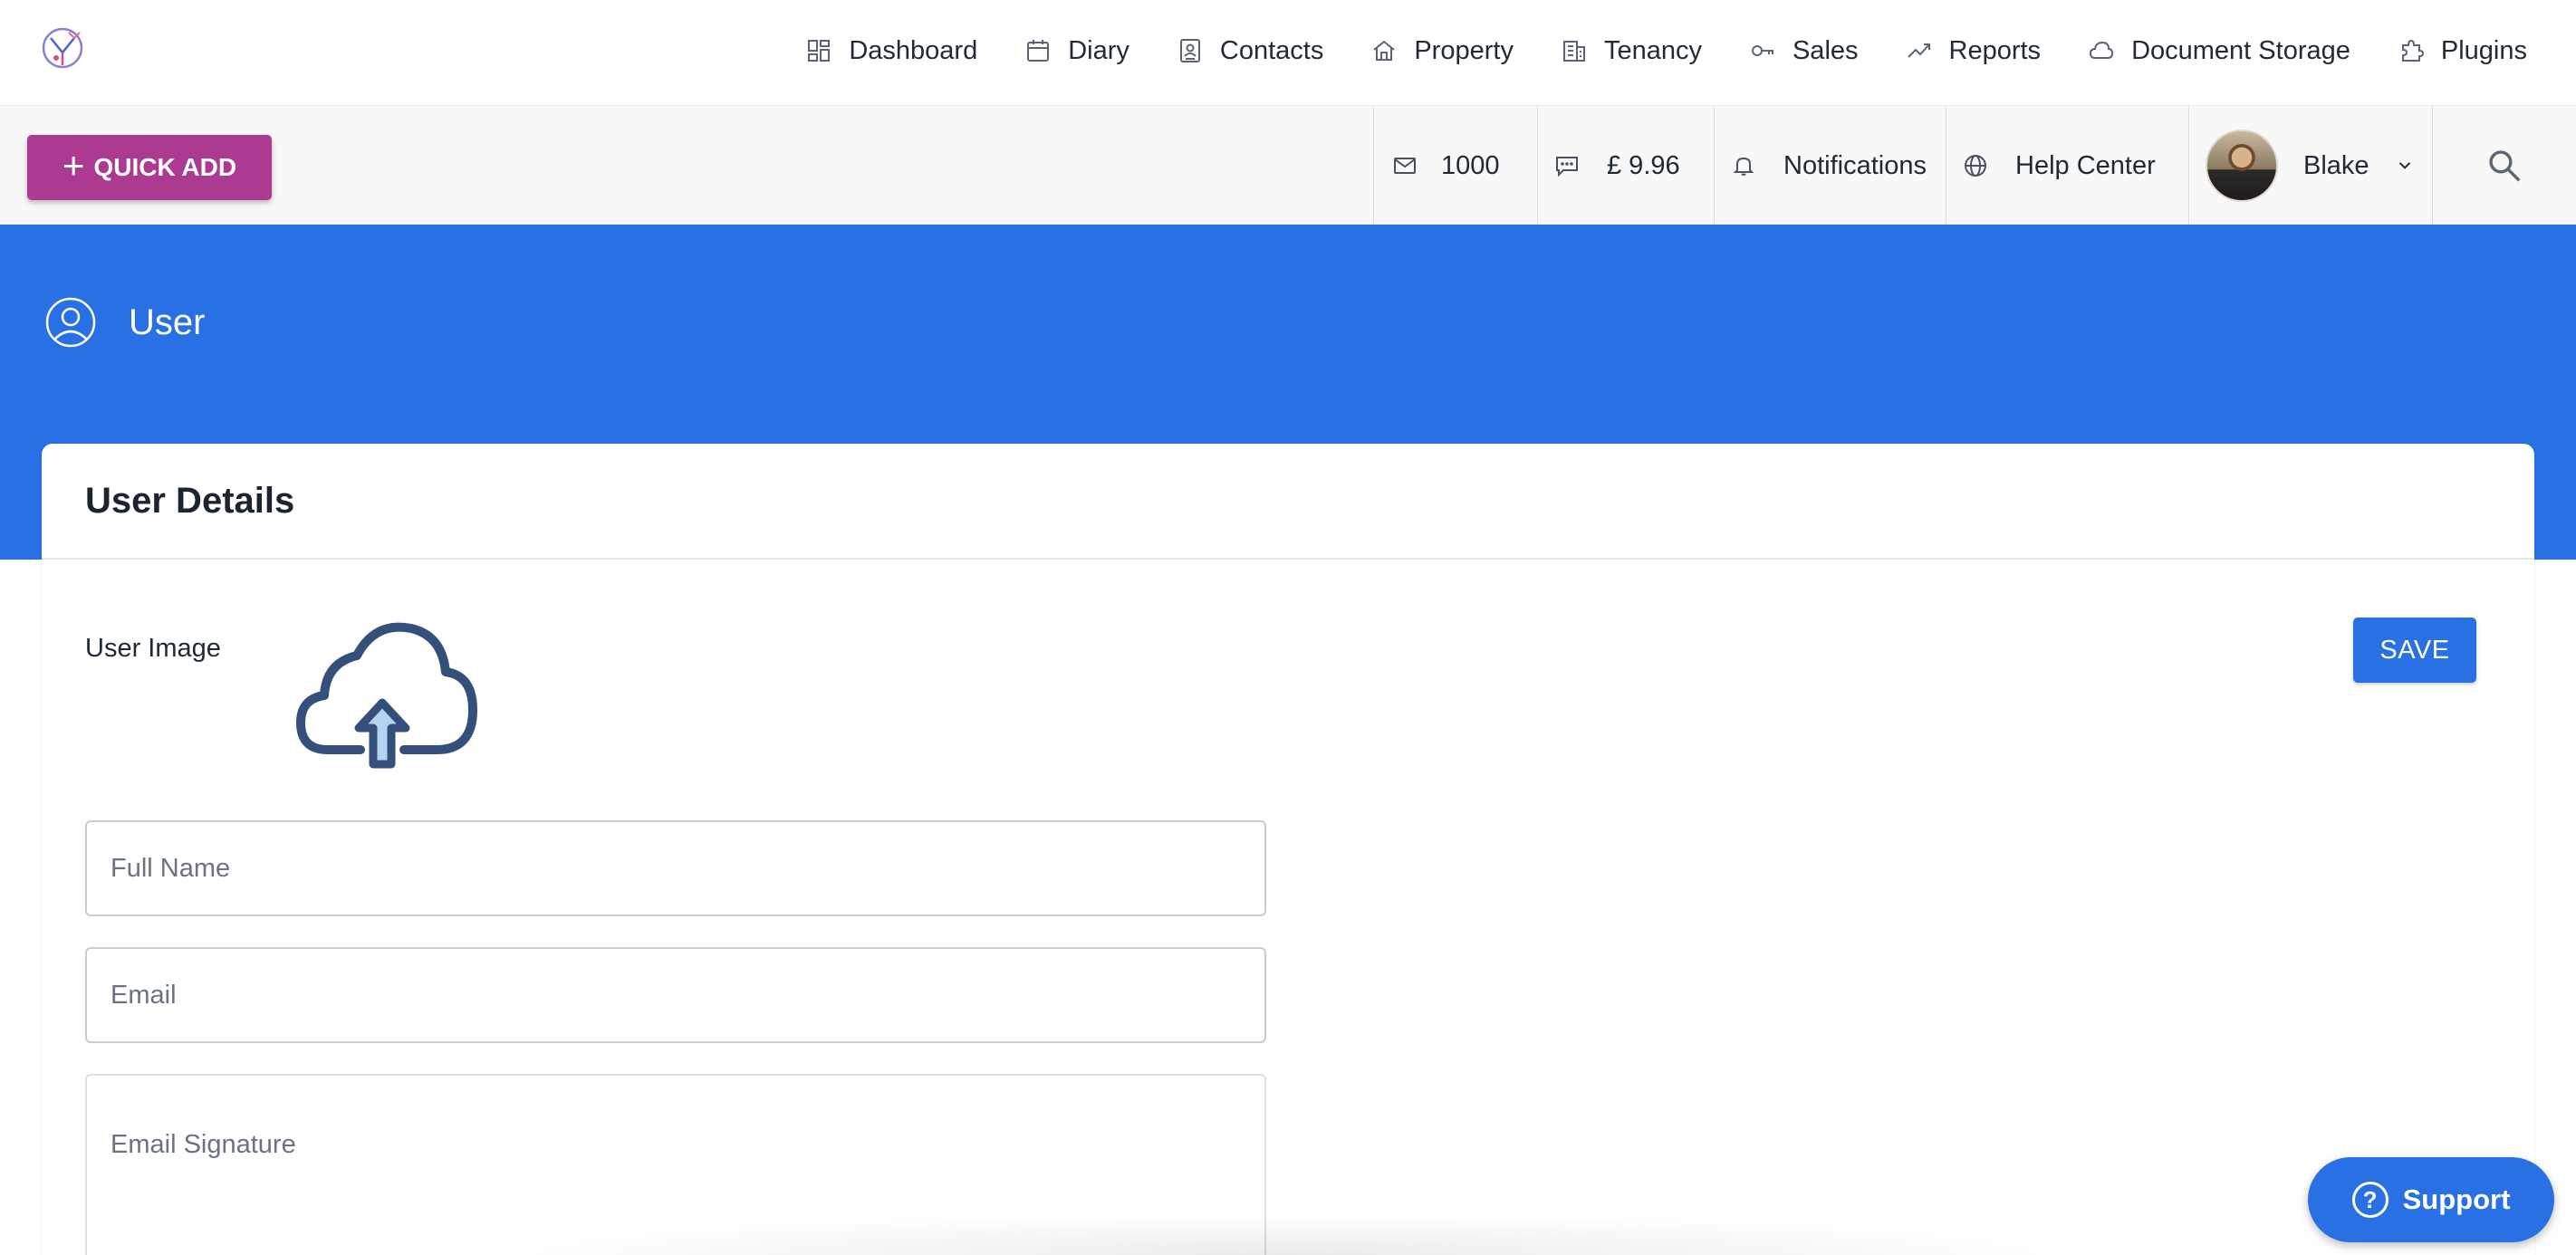 The width and height of the screenshot is (2576, 1255). What do you see at coordinates (70, 322) in the screenshot?
I see `user-circle-icon` at bounding box center [70, 322].